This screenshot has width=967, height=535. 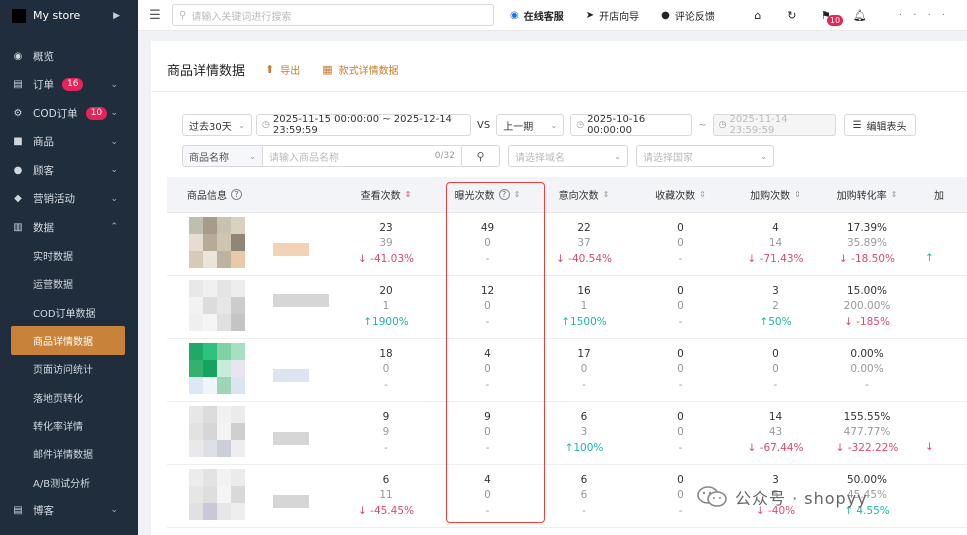 What do you see at coordinates (775, 433) in the screenshot?
I see `metric-cell: 14 43 ↓ -67.44%` at bounding box center [775, 433].